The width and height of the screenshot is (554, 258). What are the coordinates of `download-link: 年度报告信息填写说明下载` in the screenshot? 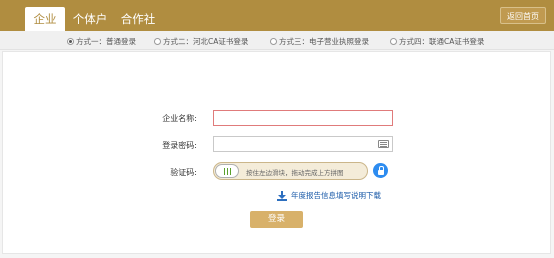 It's located at (329, 195).